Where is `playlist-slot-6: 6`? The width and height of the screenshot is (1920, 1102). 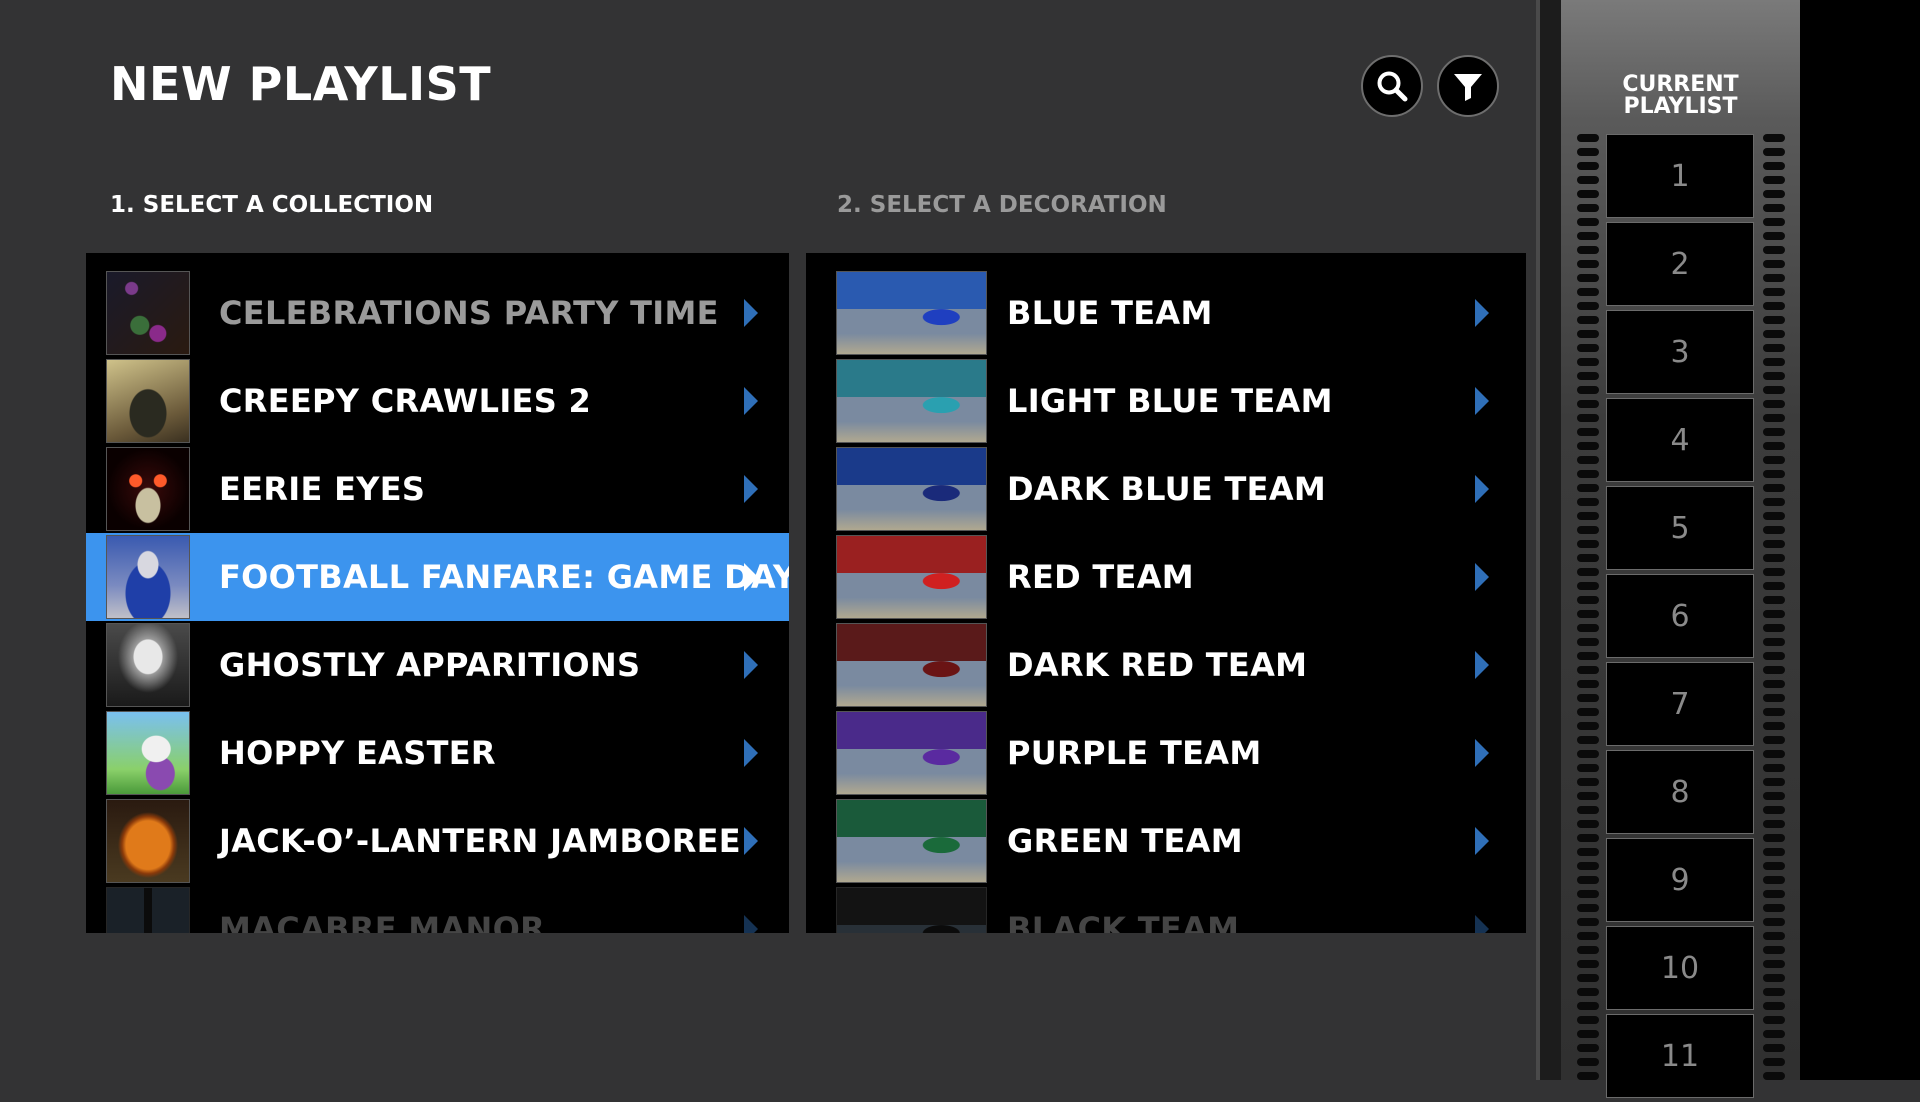
playlist-slot-6: 6 is located at coordinates (1680, 616).